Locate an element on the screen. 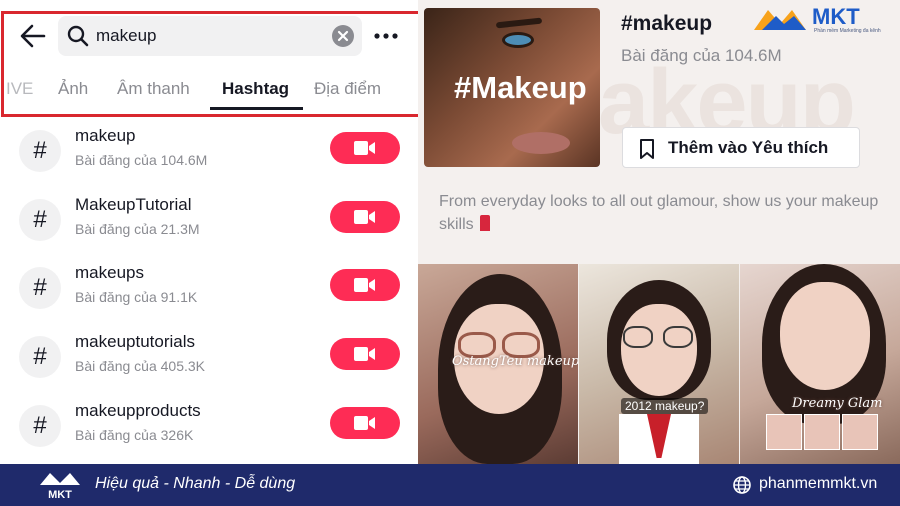  favorites-label: Thêm vào Yêu thích is located at coordinates (748, 147).